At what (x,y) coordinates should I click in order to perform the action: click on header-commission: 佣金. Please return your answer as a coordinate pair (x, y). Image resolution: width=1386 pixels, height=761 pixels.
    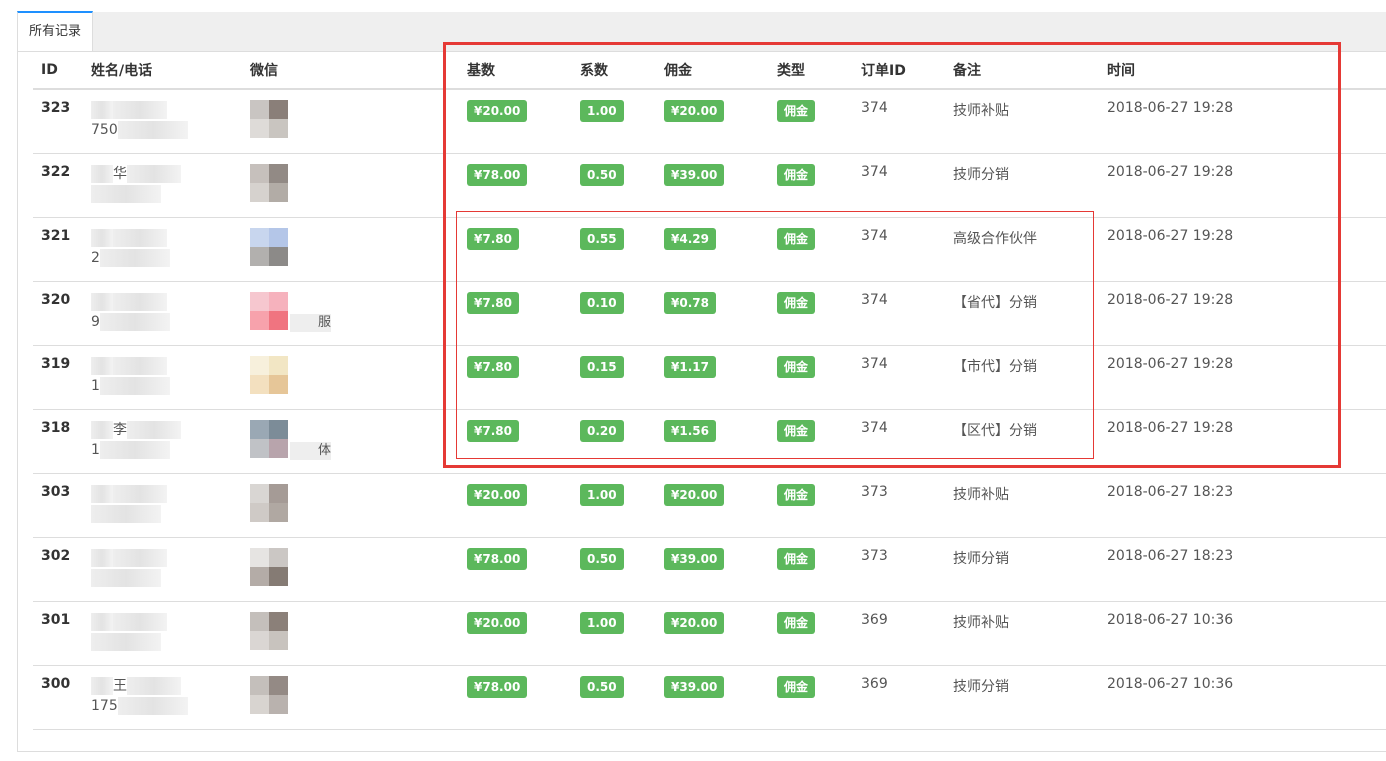
    Looking at the image, I should click on (712, 71).